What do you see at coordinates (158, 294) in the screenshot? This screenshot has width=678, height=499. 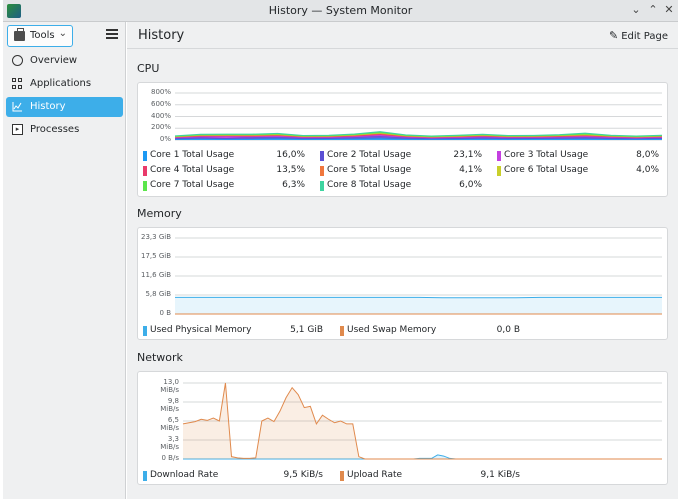 I see `y-tick-label: 5,8 GiB` at bounding box center [158, 294].